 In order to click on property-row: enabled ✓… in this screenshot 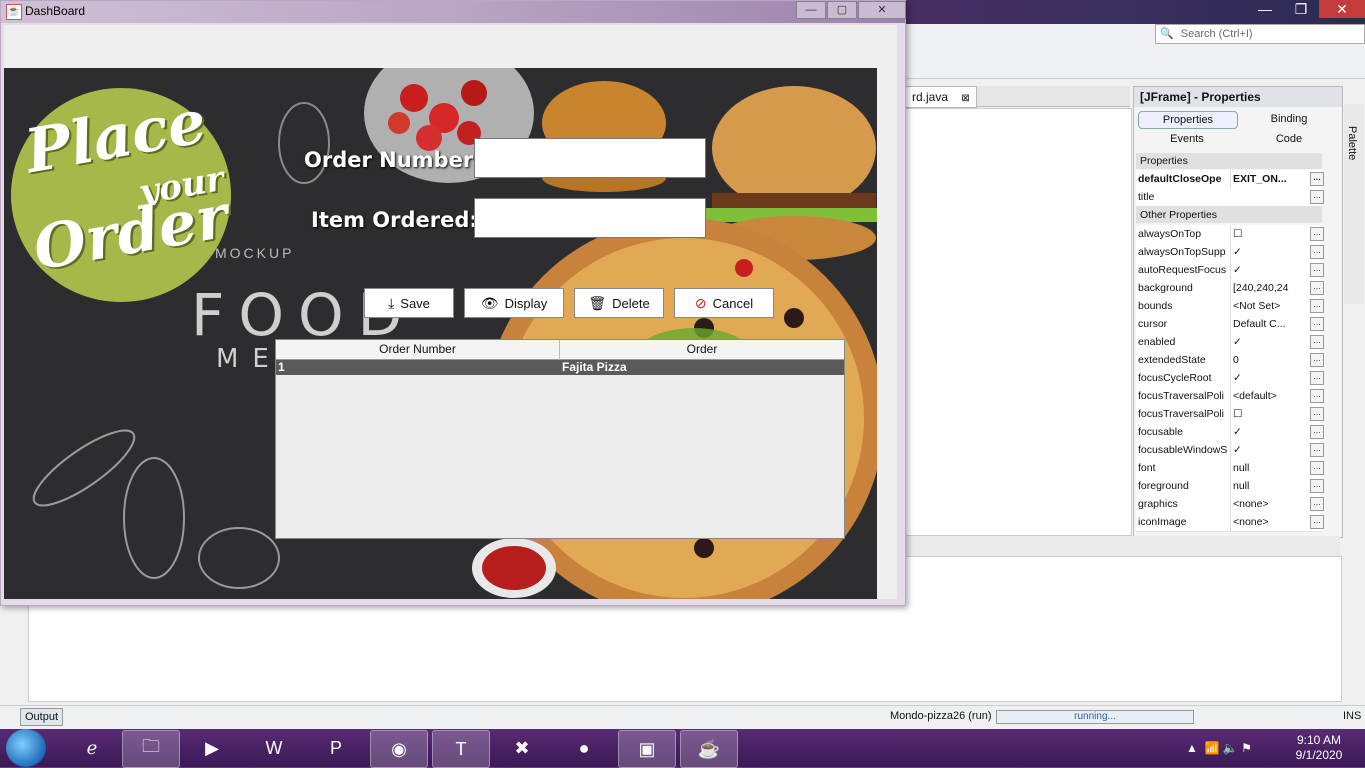, I will do `click(1230, 342)`.